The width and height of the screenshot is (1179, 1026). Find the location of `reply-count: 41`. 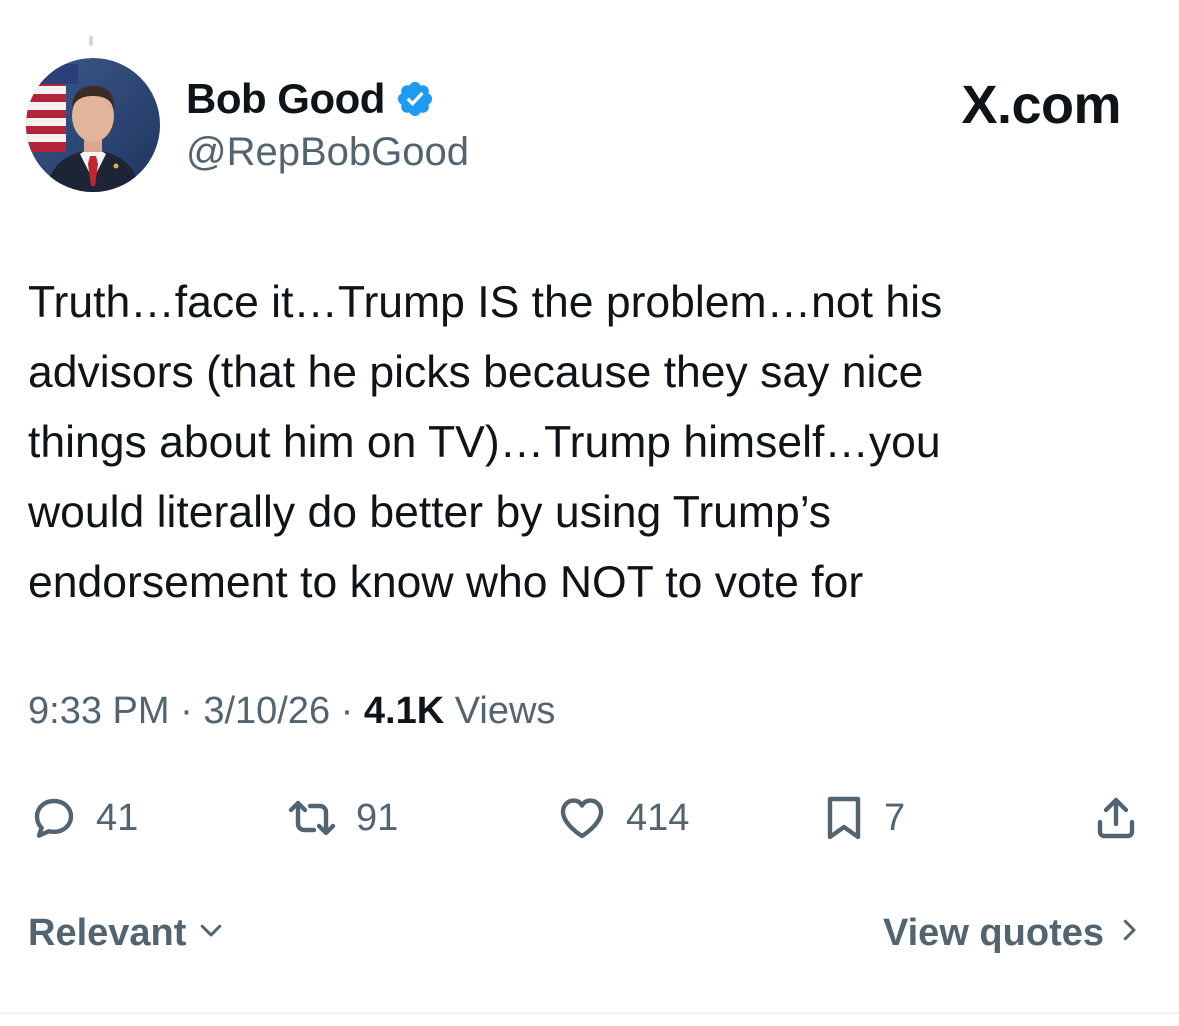

reply-count: 41 is located at coordinates (117, 817).